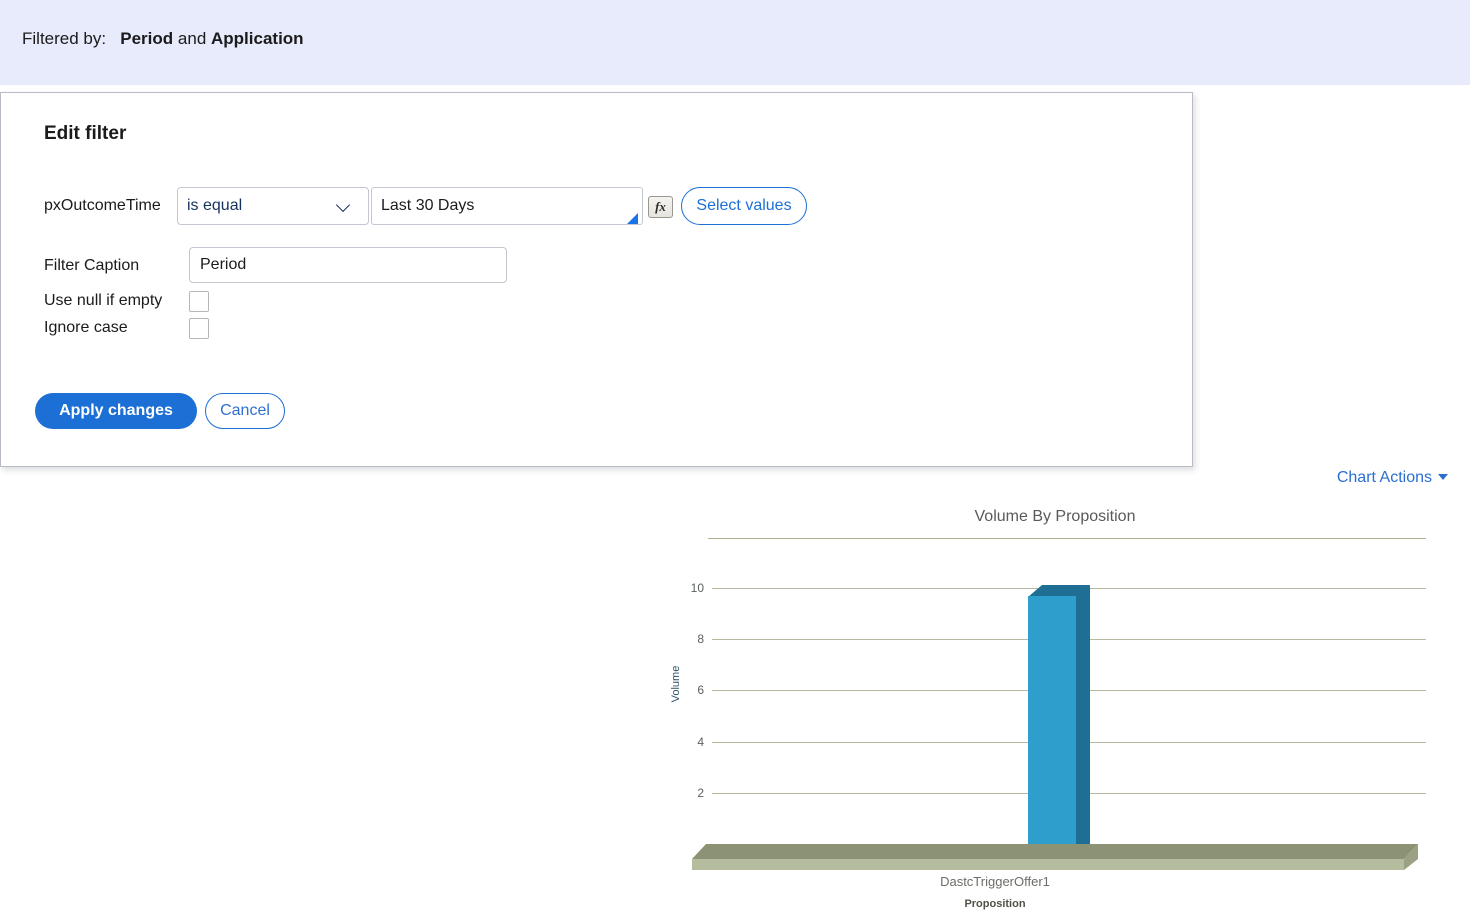 The image size is (1470, 920). I want to click on chart-actions-label: Chart Actions, so click(1384, 477).